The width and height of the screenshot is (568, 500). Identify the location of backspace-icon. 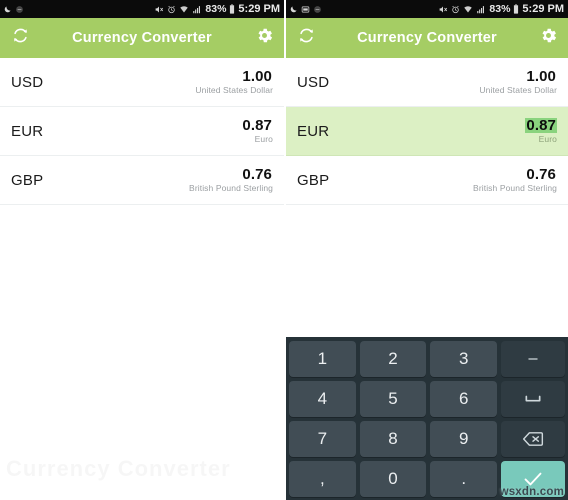
(533, 439).